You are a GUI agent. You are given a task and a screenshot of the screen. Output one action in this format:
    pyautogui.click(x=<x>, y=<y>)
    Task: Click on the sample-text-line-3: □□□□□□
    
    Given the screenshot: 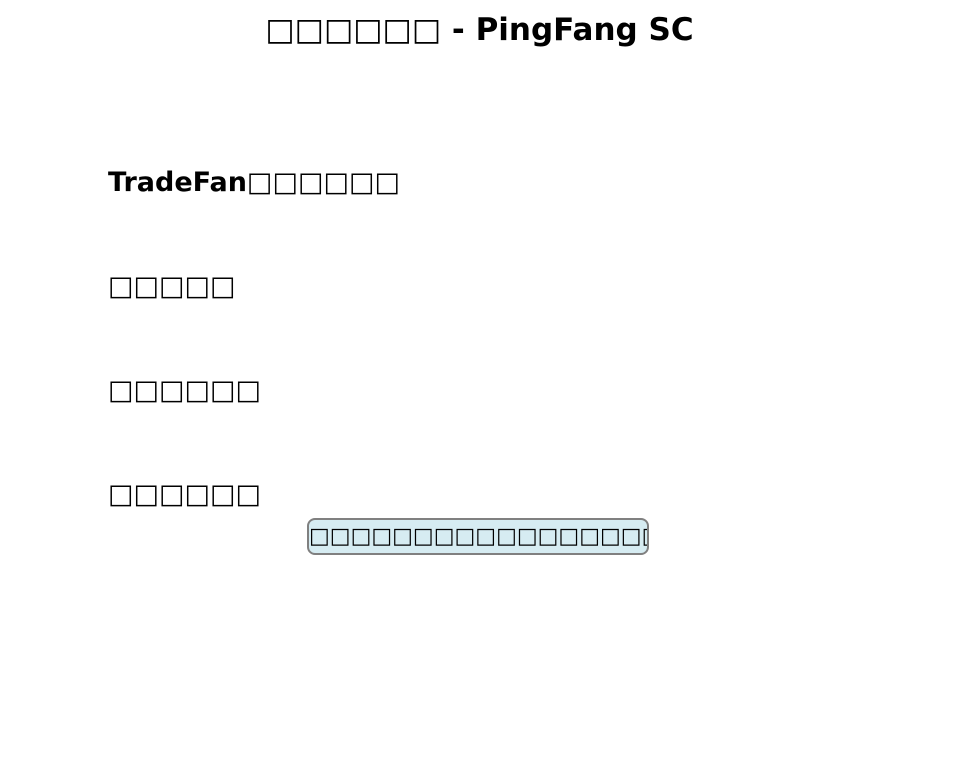 What is the action you would take?
    pyautogui.click(x=185, y=390)
    